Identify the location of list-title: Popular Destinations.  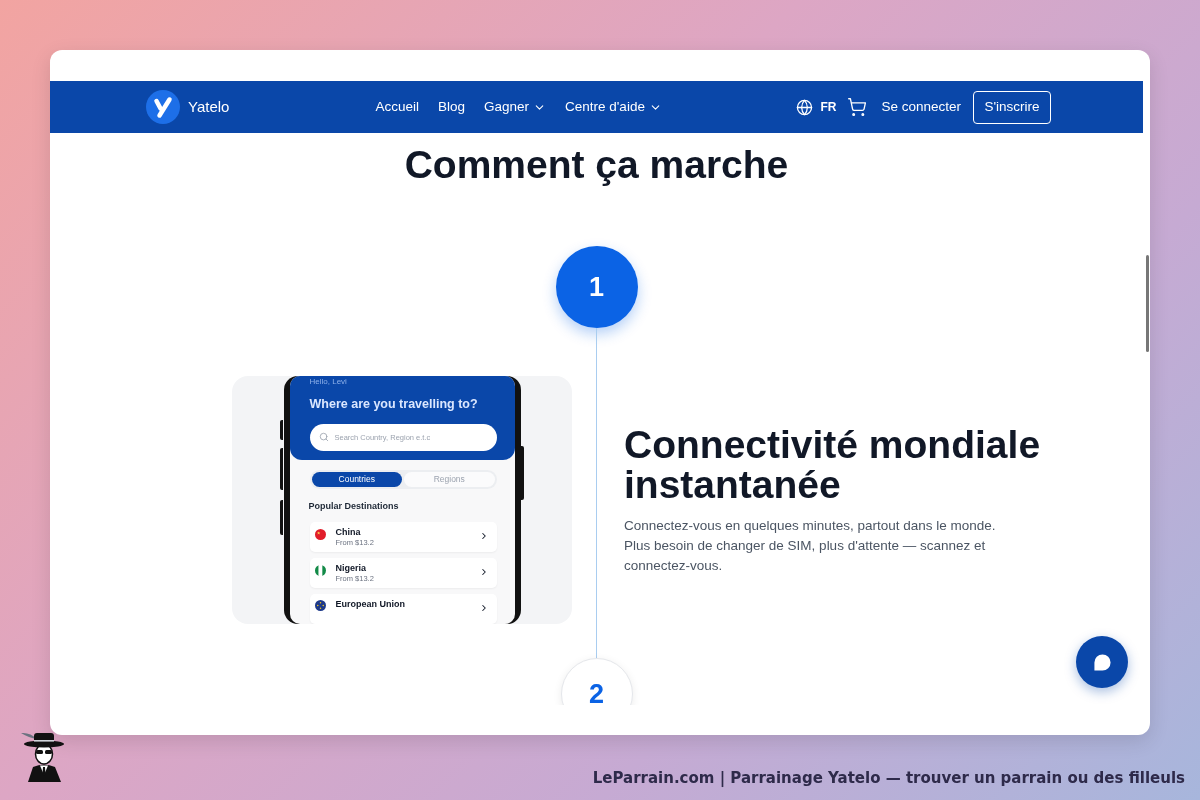
(354, 506).